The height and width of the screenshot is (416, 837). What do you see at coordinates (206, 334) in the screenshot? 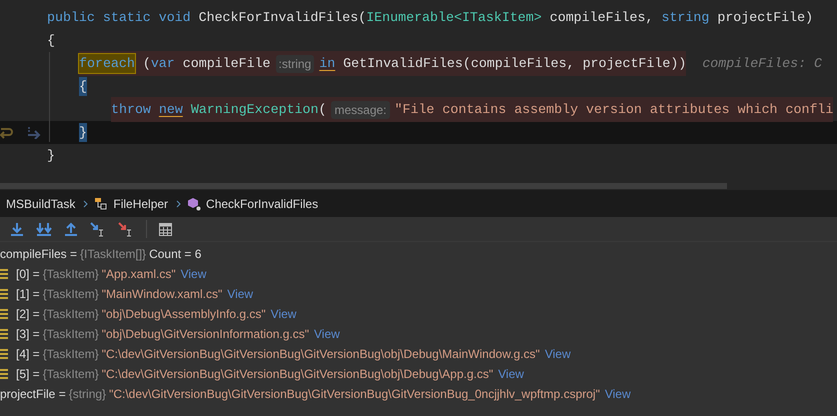
I see `variable-value: "obj\Debug\GitVersionInformation.g.cs"` at bounding box center [206, 334].